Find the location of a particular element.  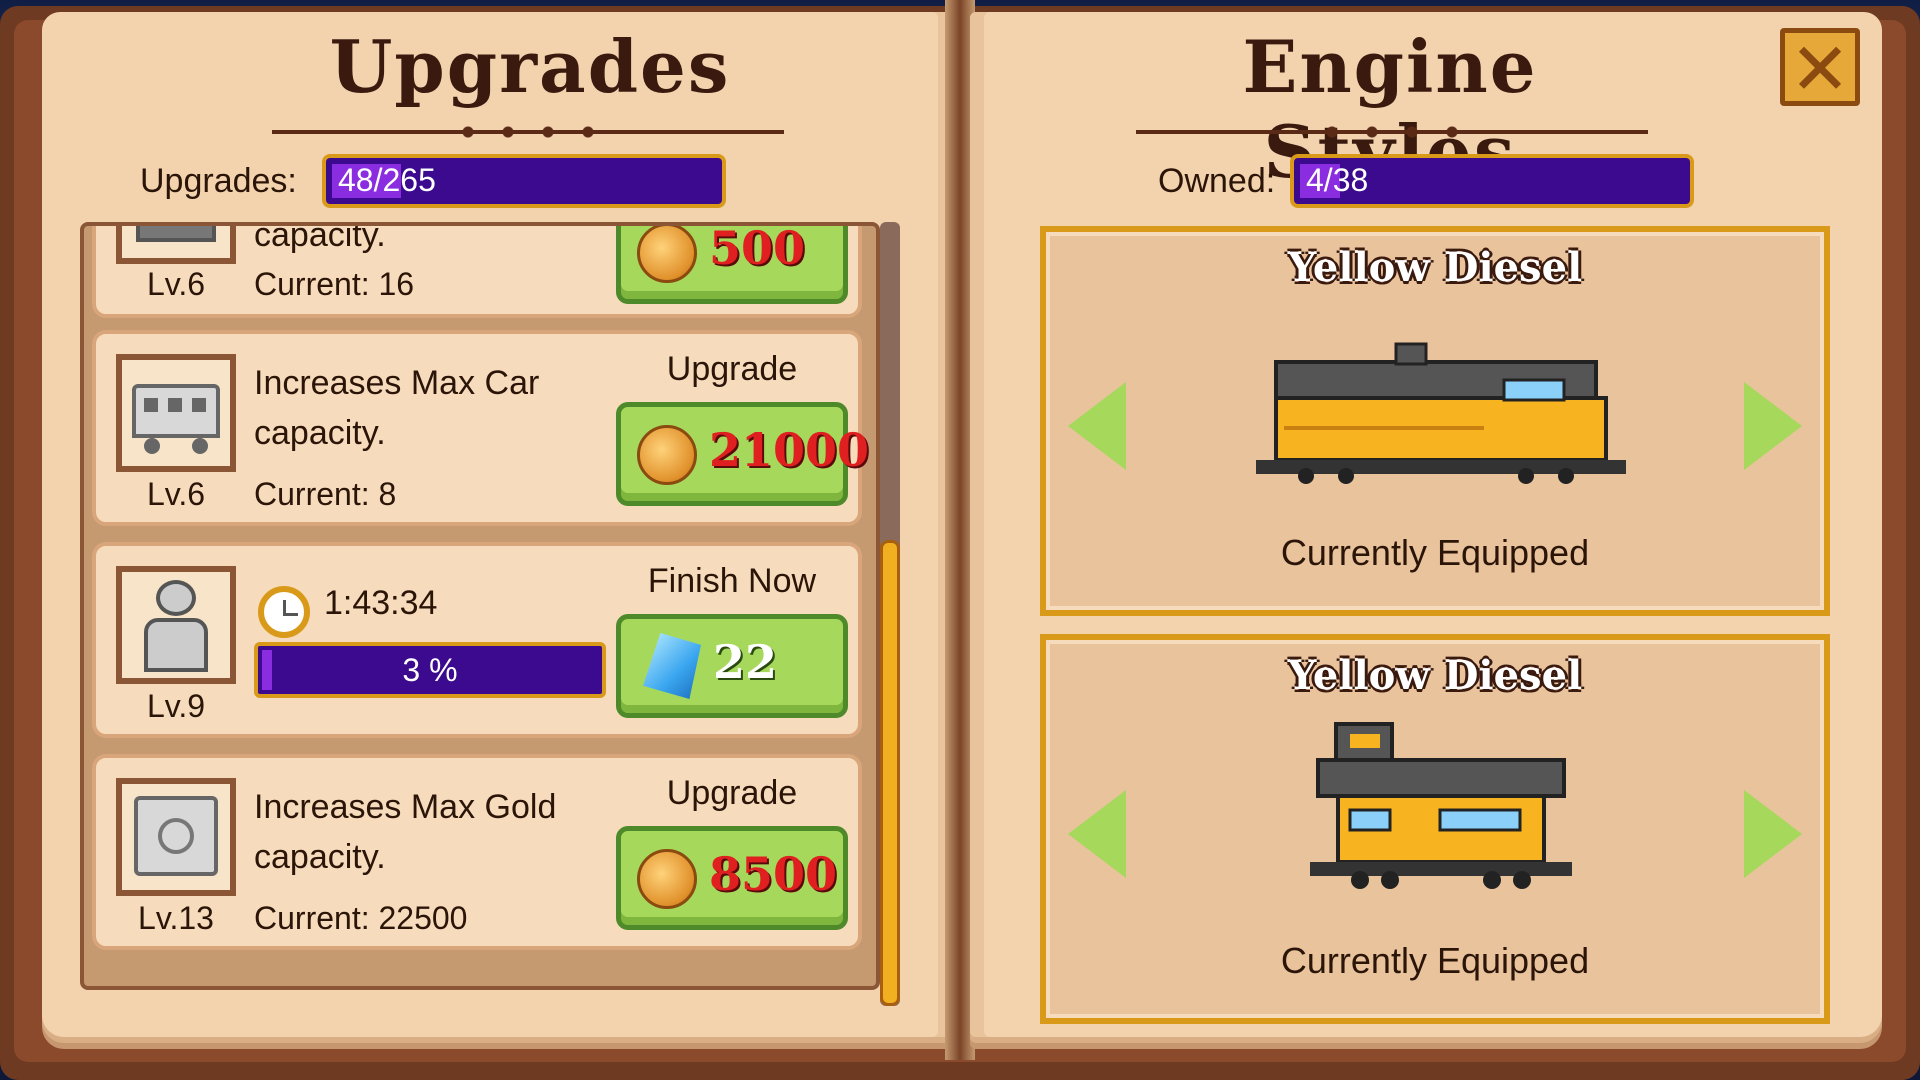

gem-price: 22 is located at coordinates (745, 662).